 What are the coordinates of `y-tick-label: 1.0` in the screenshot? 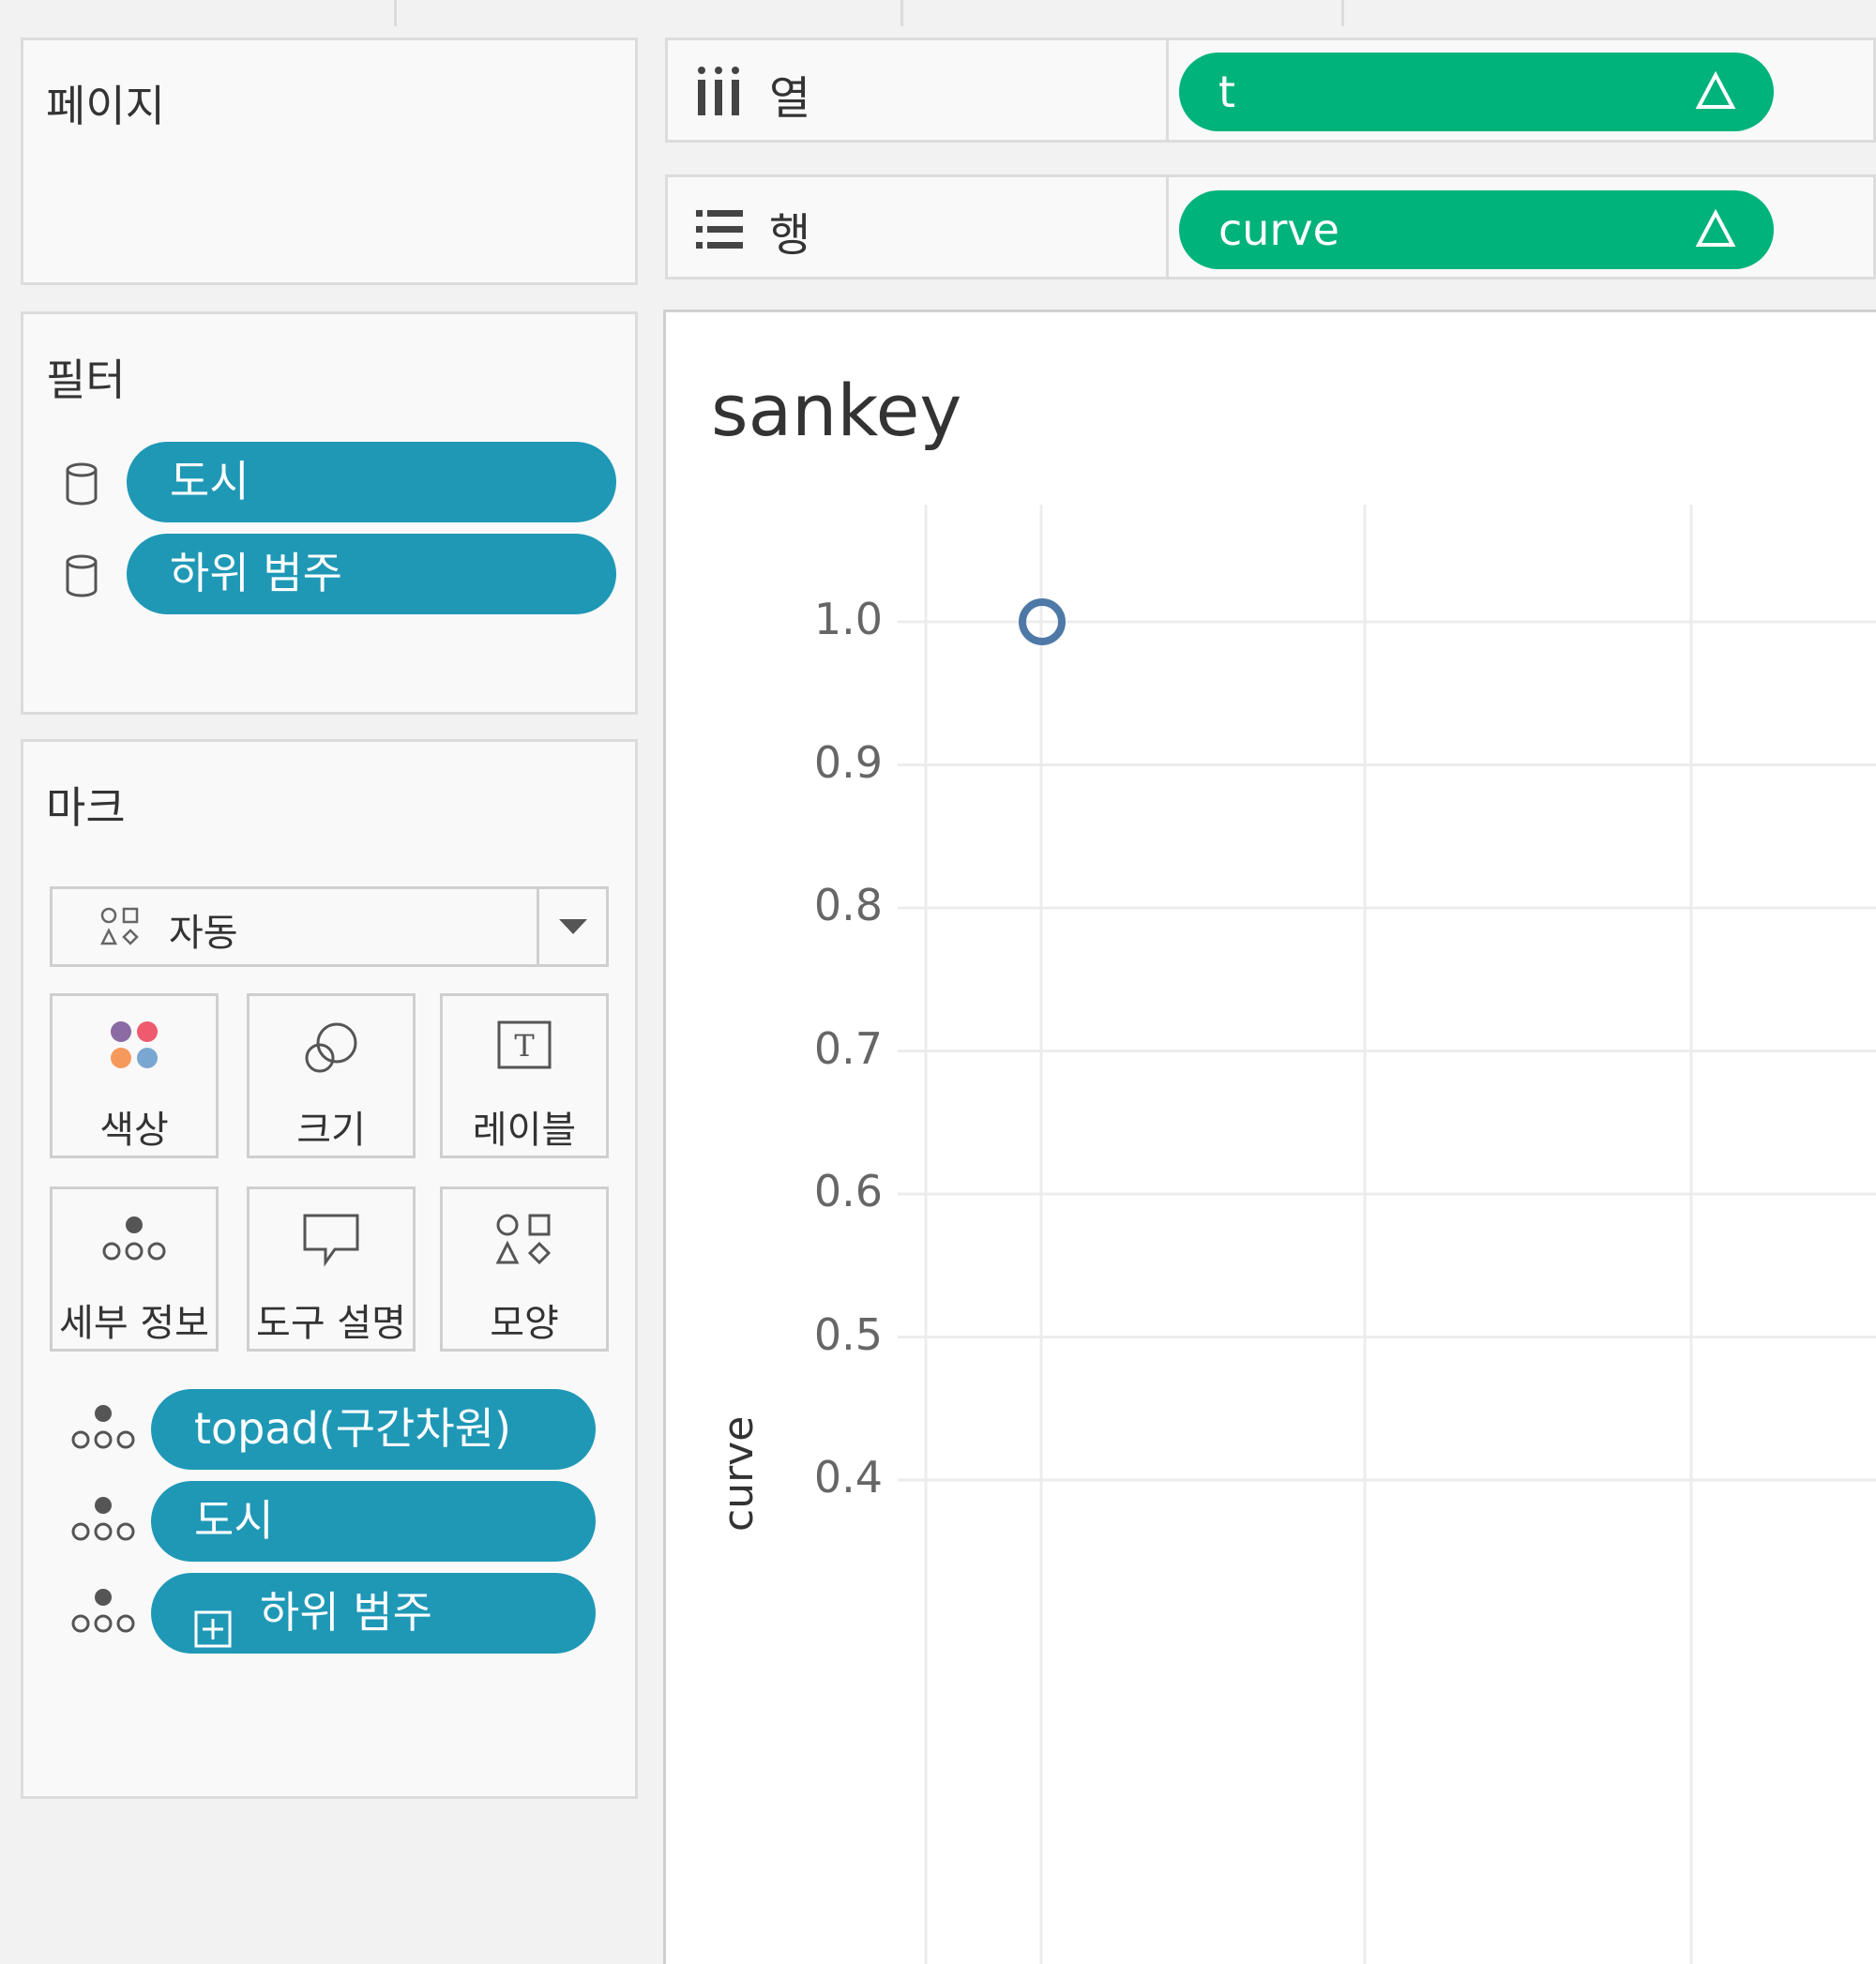 It's located at (848, 619).